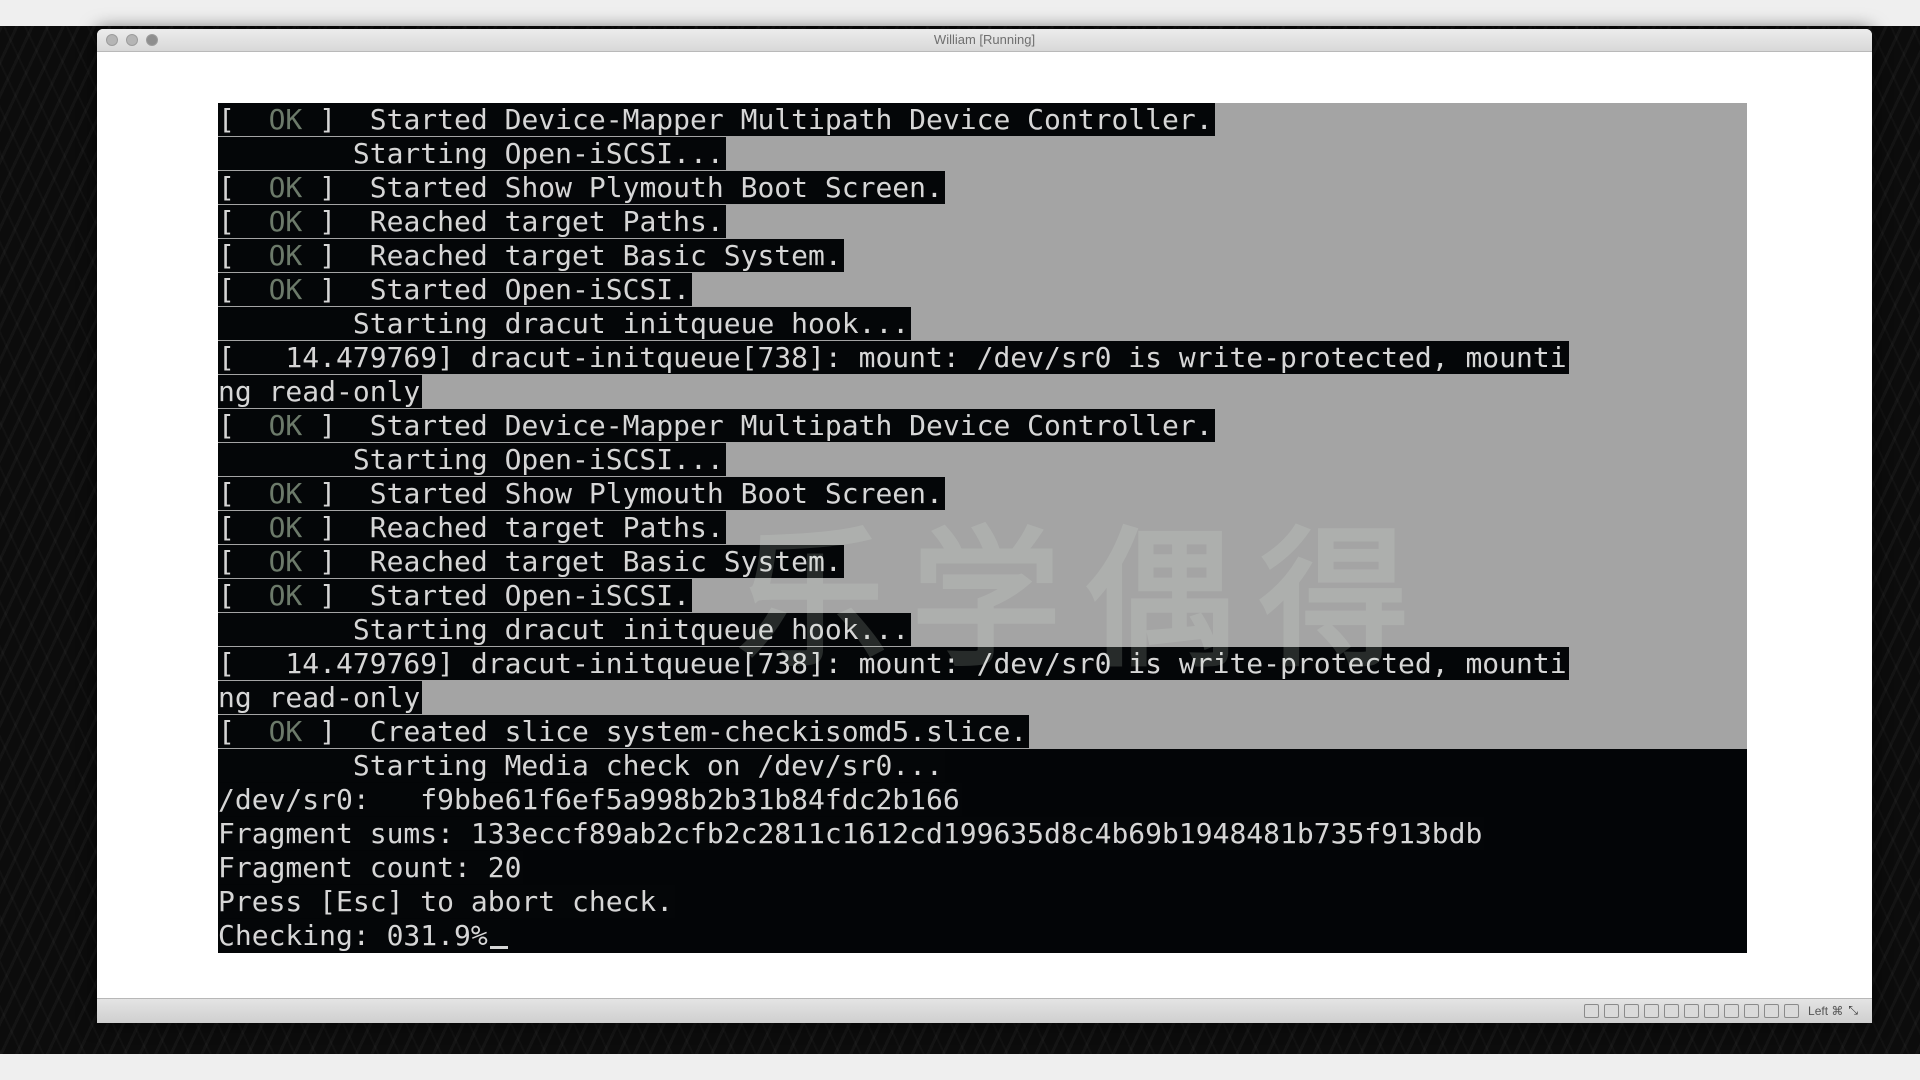  What do you see at coordinates (1692, 1010) in the screenshot?
I see `shared-folder-icon` at bounding box center [1692, 1010].